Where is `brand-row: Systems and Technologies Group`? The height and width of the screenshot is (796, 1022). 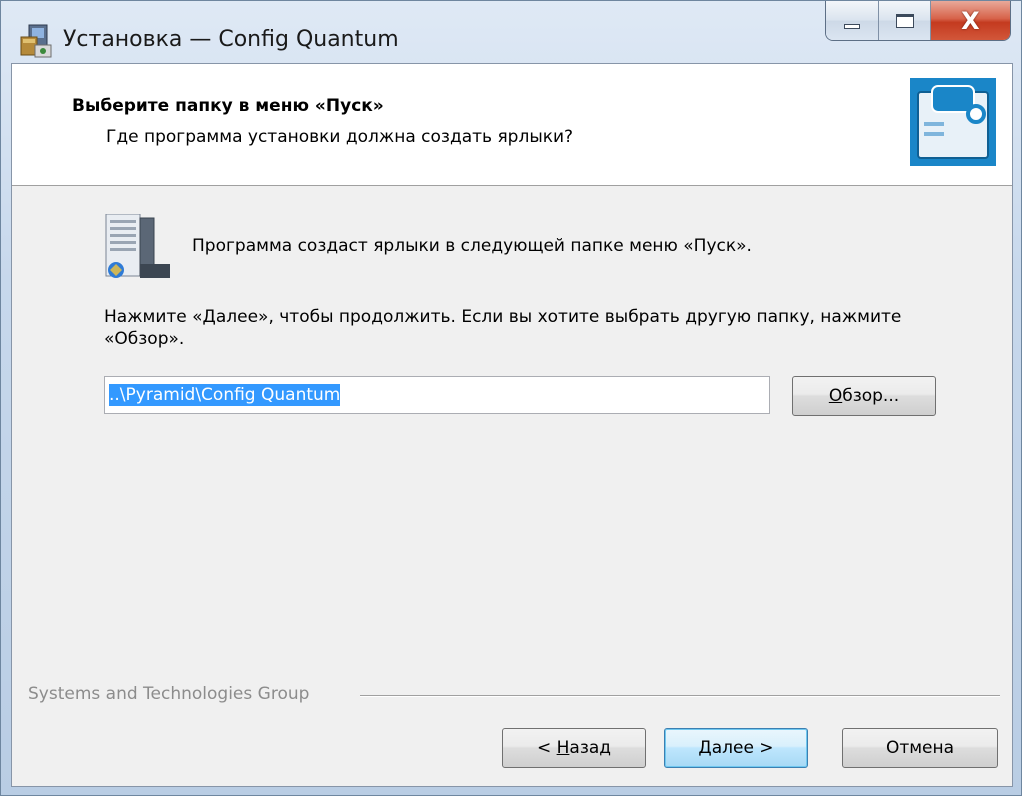 brand-row: Systems and Technologies Group is located at coordinates (512, 696).